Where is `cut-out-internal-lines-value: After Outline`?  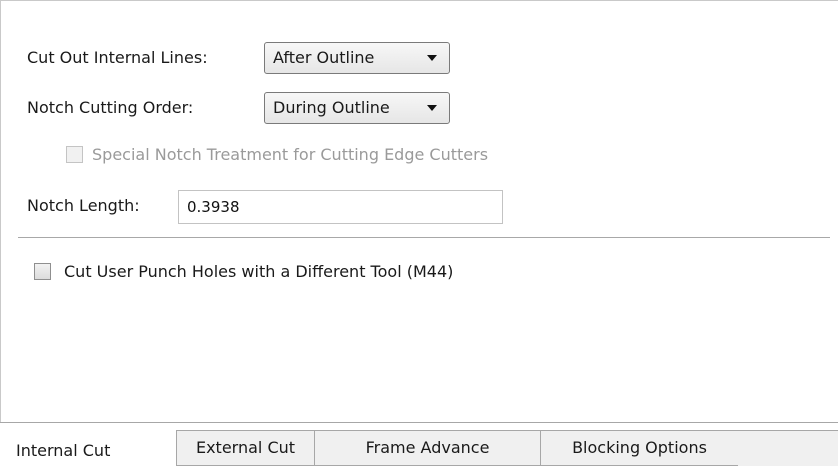
cut-out-internal-lines-value: After Outline is located at coordinates (324, 57).